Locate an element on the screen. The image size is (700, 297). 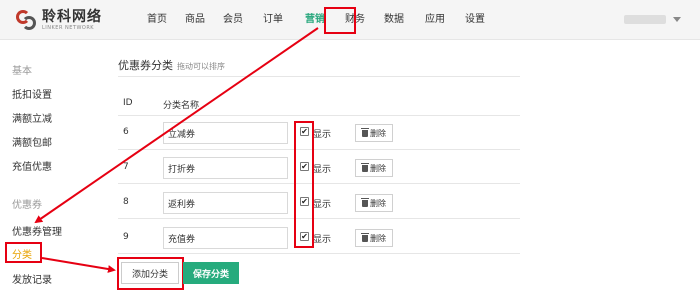
arrow-icon is located at coordinates (78, 265).